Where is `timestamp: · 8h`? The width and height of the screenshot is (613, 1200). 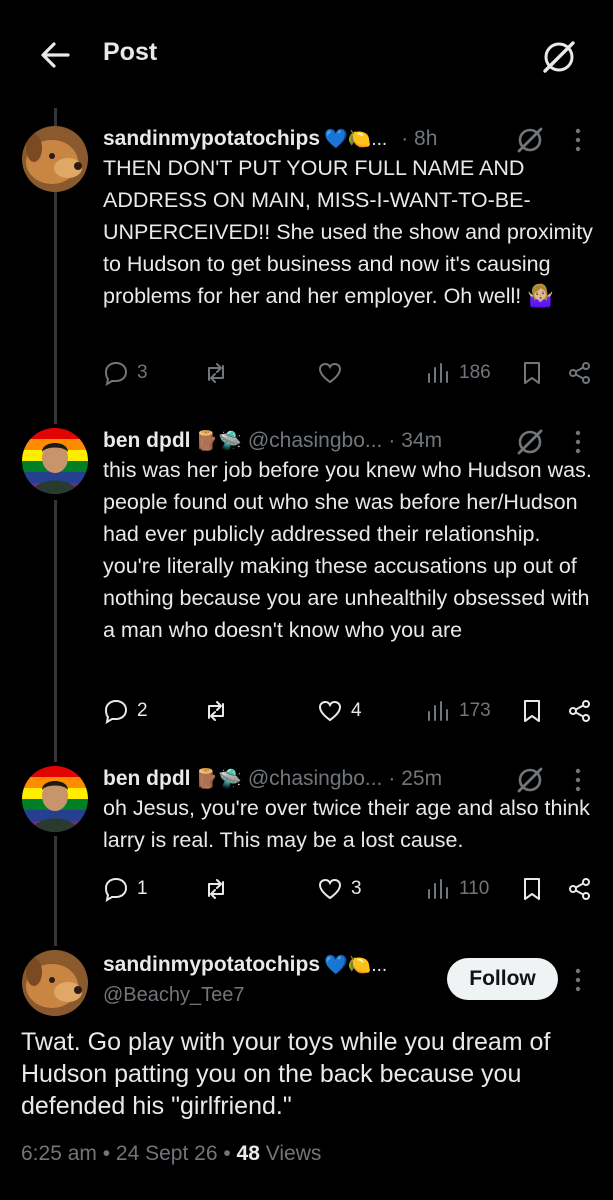 timestamp: · 8h is located at coordinates (419, 139).